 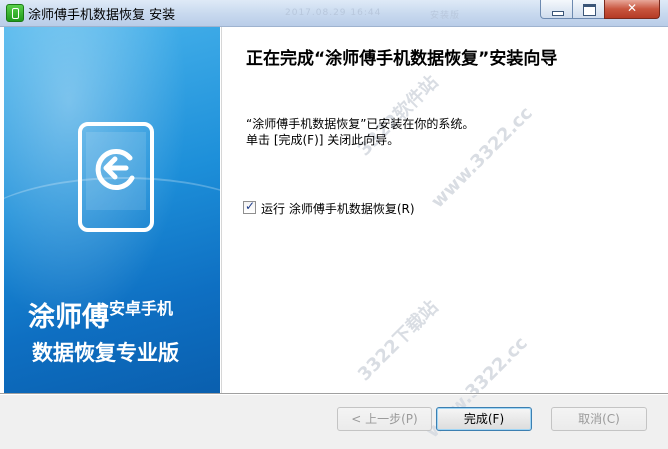 I want to click on run-app-checkbox, so click(x=249, y=206).